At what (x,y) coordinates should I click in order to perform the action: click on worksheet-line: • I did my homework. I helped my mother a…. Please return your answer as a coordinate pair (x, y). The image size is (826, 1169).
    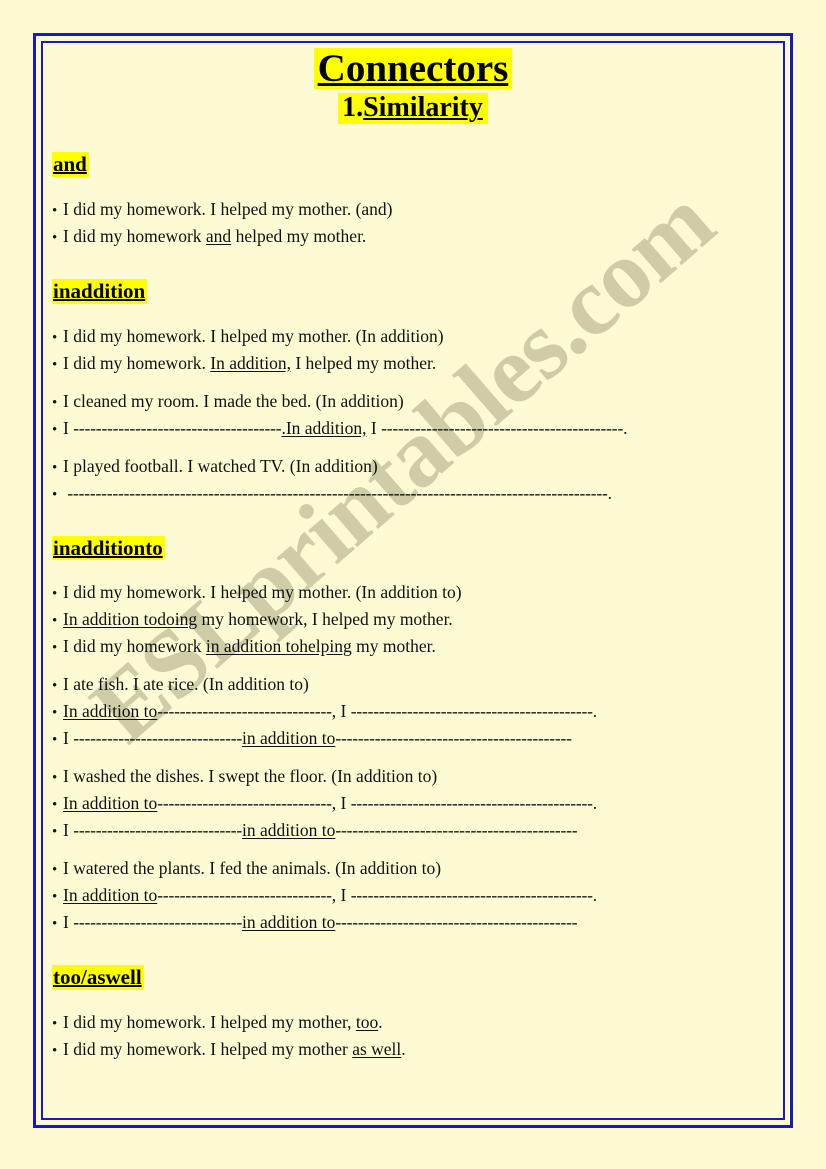
    Looking at the image, I should click on (424, 1050).